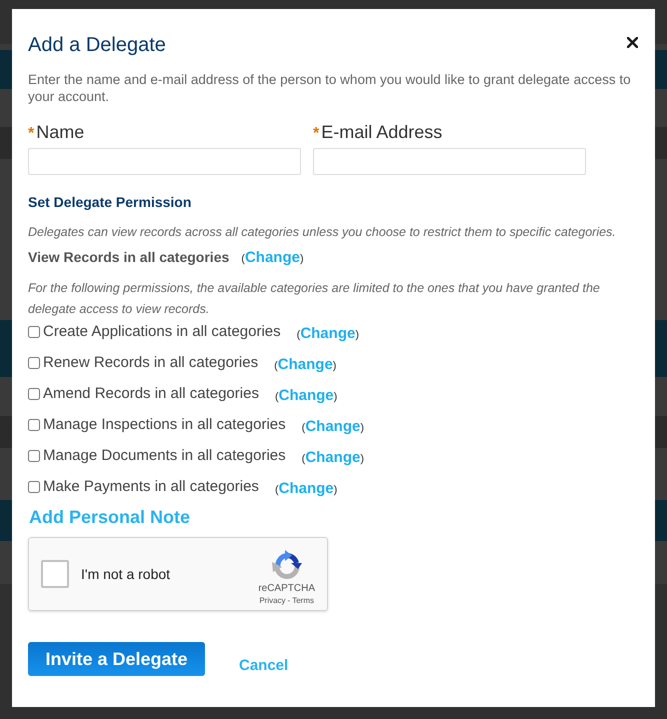 This screenshot has height=719, width=667. What do you see at coordinates (303, 601) in the screenshot?
I see `terms-link: Terms` at bounding box center [303, 601].